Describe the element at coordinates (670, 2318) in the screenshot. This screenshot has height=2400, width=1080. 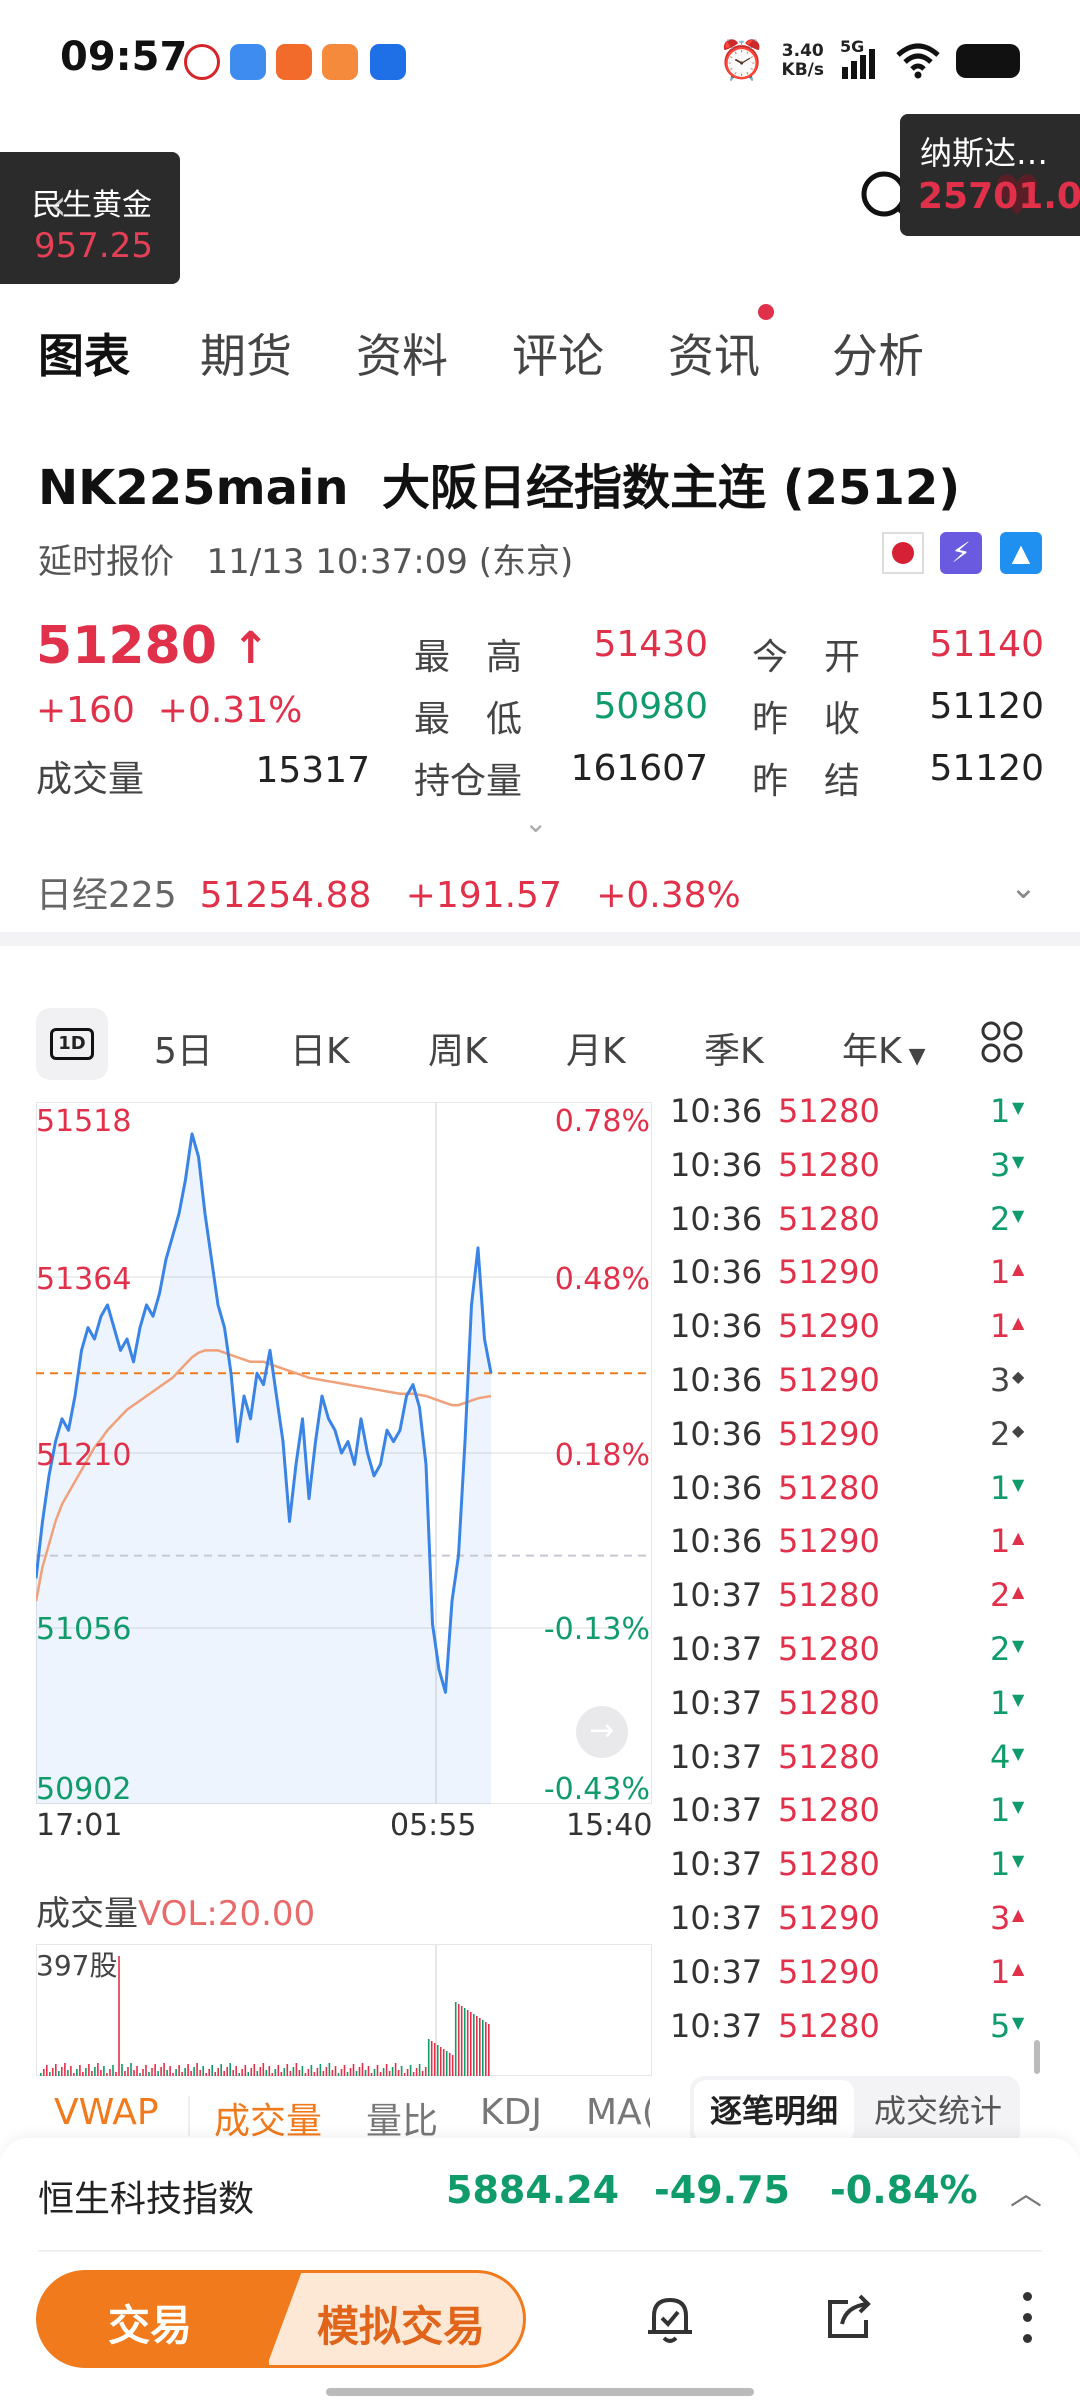
I see `alert-bell-icon` at that location.